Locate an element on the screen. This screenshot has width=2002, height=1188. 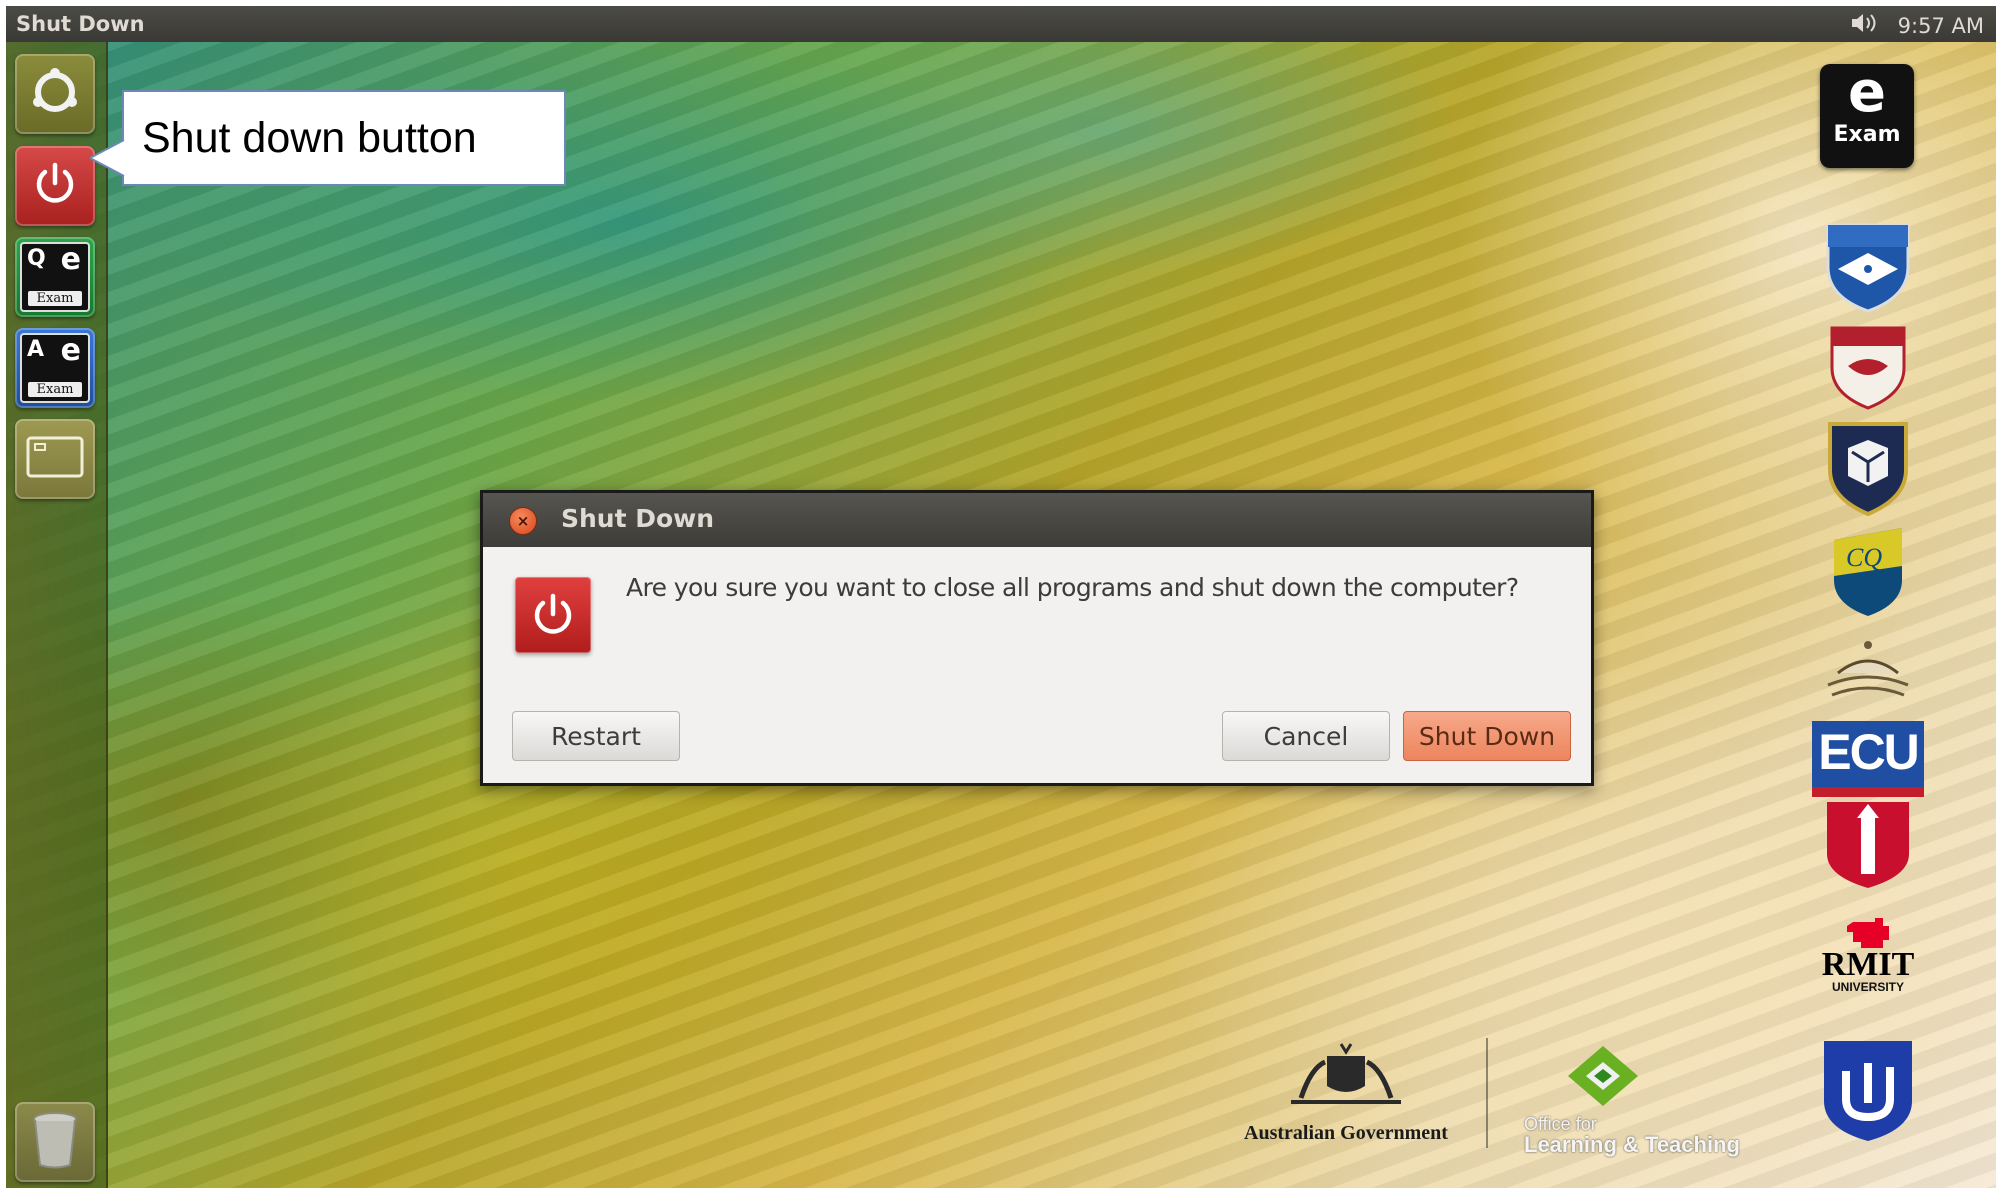
australian-government-logo: Australian Government is located at coordinates (1346, 1091).